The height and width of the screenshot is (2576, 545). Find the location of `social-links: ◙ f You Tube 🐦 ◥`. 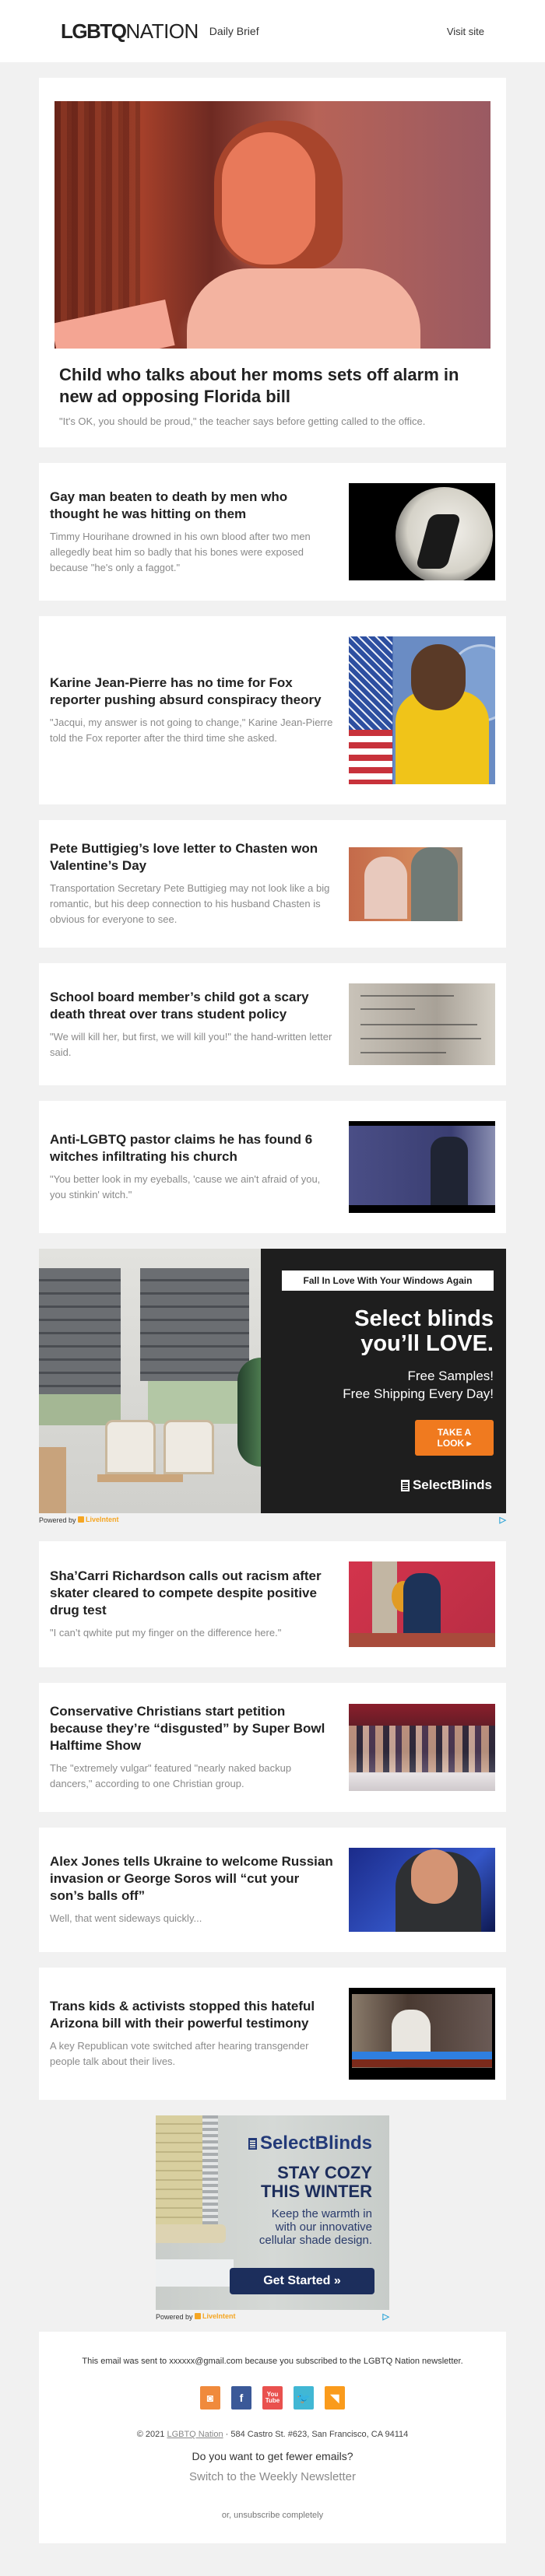

social-links: ◙ f You Tube 🐦 ◥ is located at coordinates (272, 2398).